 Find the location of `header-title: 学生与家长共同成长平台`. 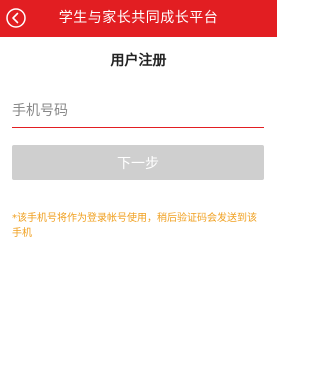

header-title: 学生与家长共同成长平台 is located at coordinates (138, 18).